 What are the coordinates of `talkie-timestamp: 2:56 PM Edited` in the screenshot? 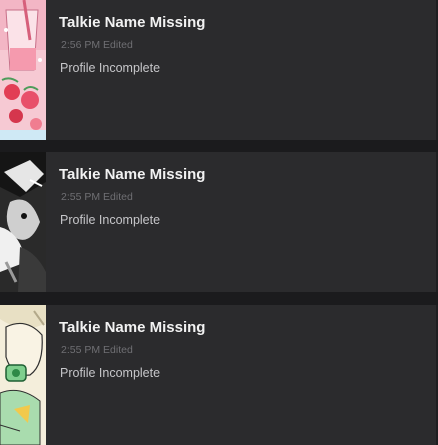 It's located at (97, 45).